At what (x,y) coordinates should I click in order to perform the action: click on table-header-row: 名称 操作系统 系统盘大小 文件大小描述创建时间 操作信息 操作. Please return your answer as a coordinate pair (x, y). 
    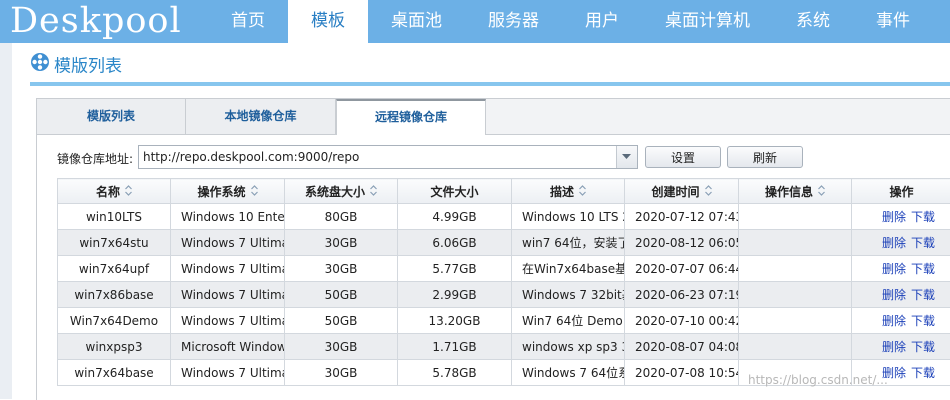
    Looking at the image, I should click on (504, 191).